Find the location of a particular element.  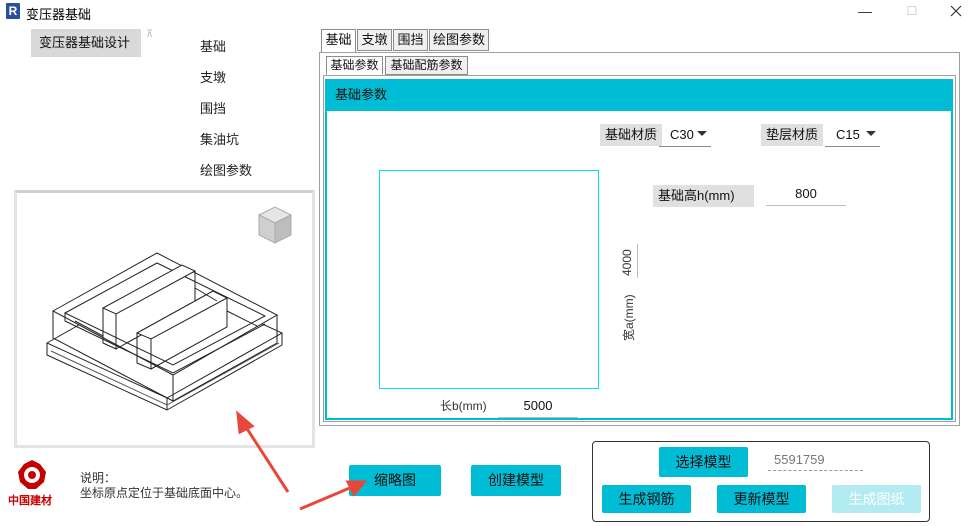

model-id-field: 5591759 is located at coordinates (815, 460).